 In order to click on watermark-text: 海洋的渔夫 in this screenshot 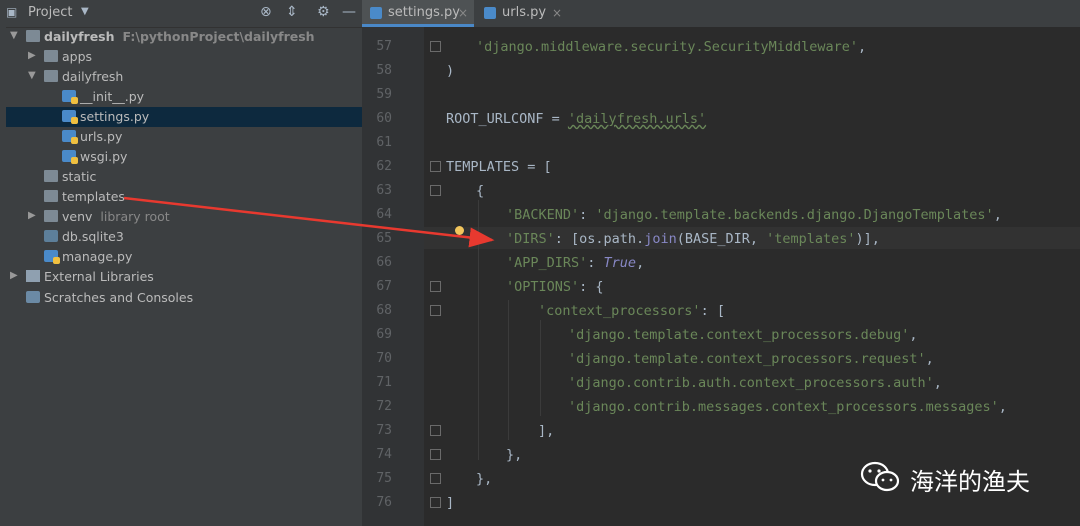, I will do `click(970, 482)`.